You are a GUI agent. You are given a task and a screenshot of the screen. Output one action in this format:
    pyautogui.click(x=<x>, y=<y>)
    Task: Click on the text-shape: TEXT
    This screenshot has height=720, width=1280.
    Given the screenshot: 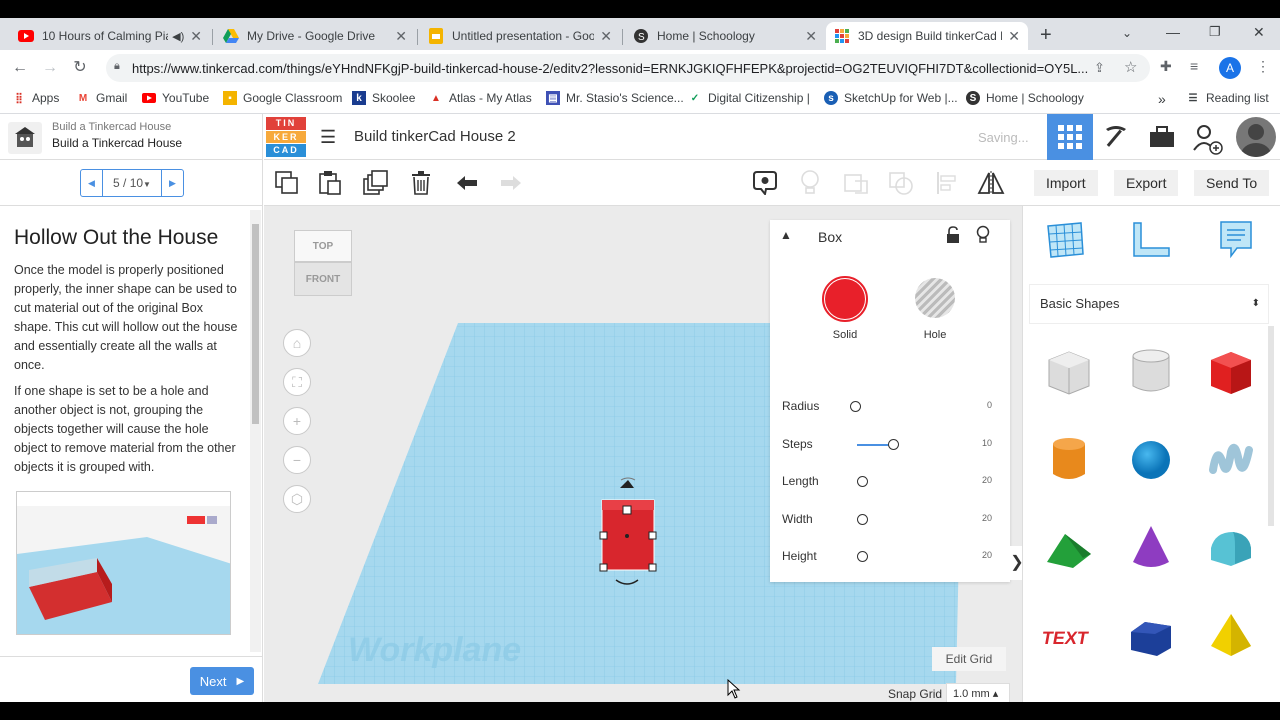 What is the action you would take?
    pyautogui.click(x=1069, y=636)
    